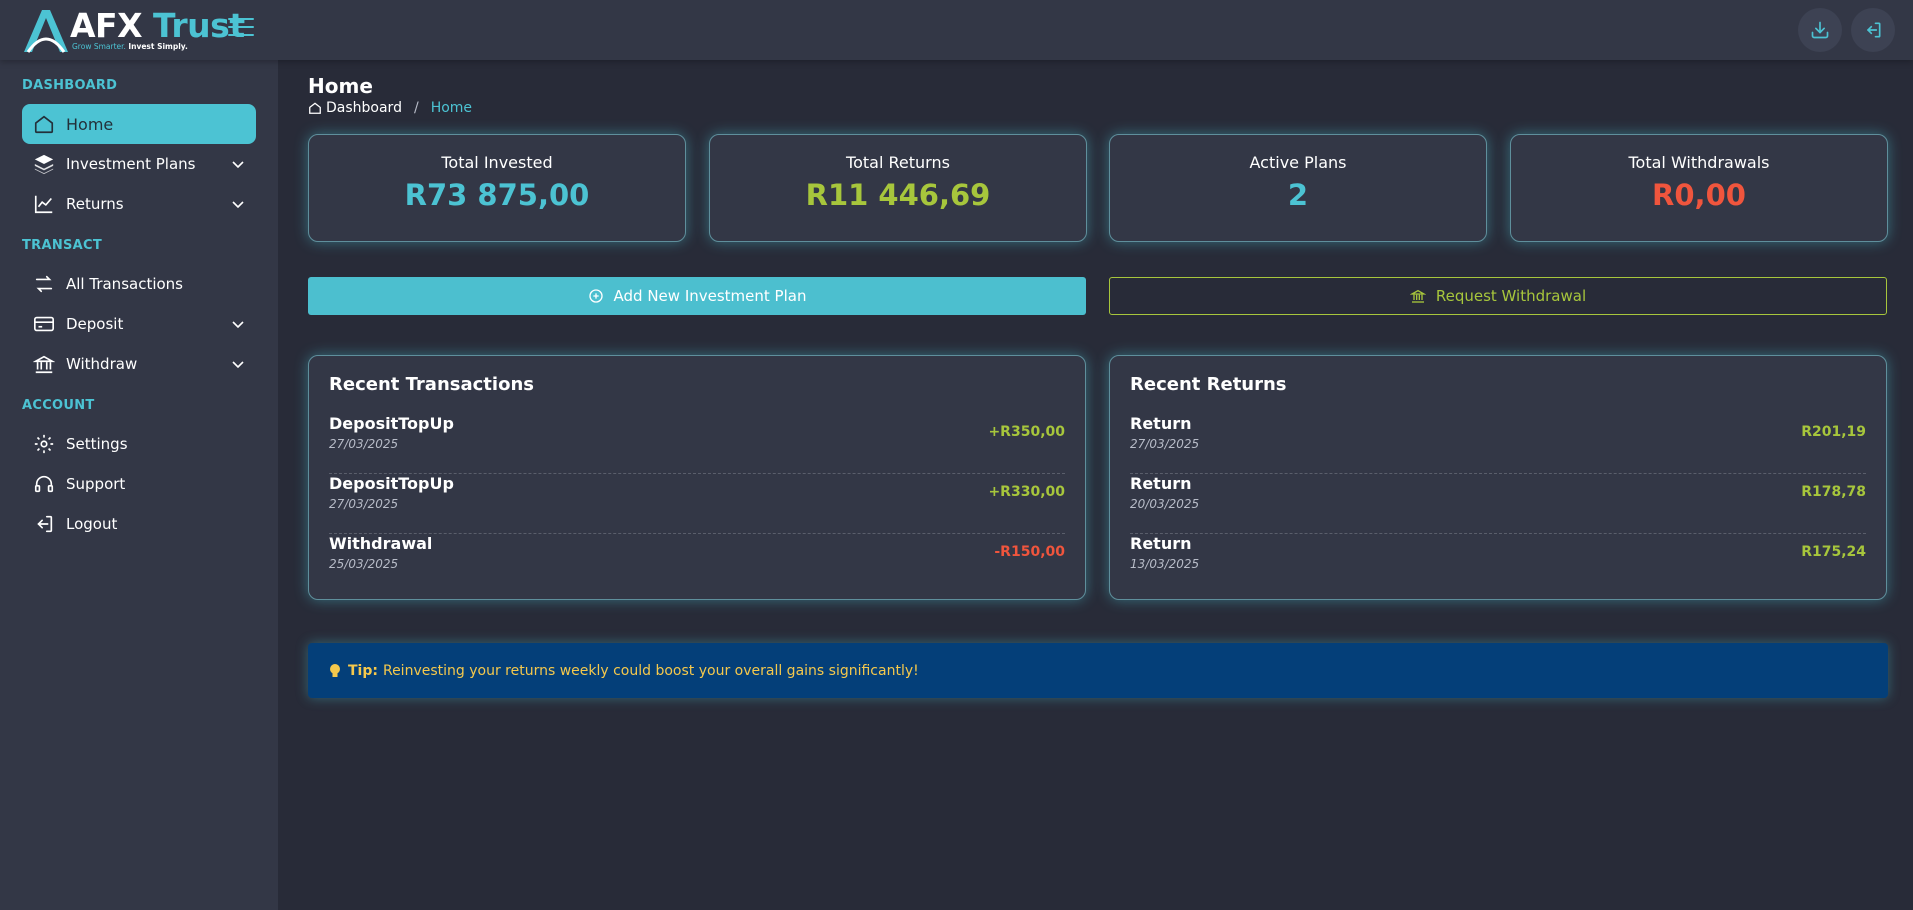  What do you see at coordinates (335, 670) in the screenshot?
I see `lightbulb-icon` at bounding box center [335, 670].